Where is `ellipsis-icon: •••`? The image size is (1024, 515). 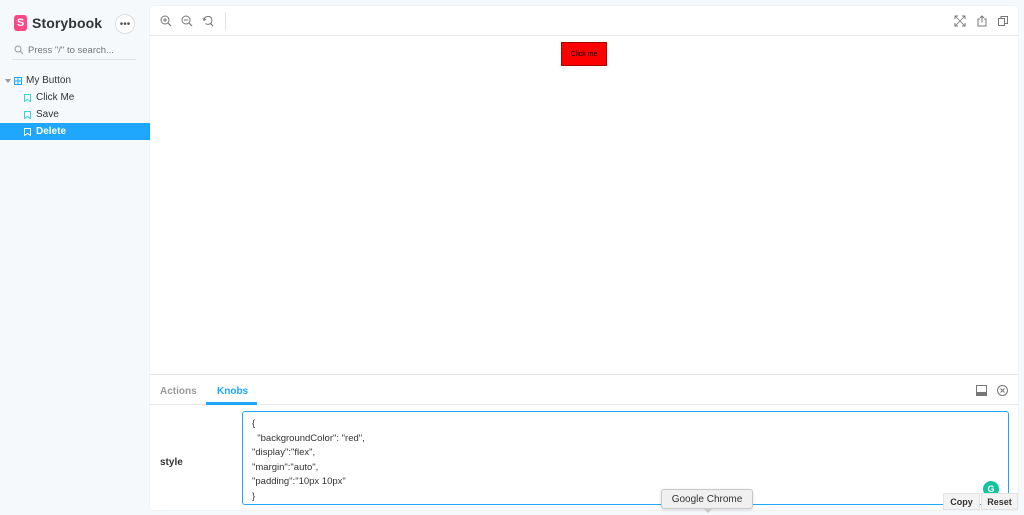 ellipsis-icon: ••• is located at coordinates (125, 24).